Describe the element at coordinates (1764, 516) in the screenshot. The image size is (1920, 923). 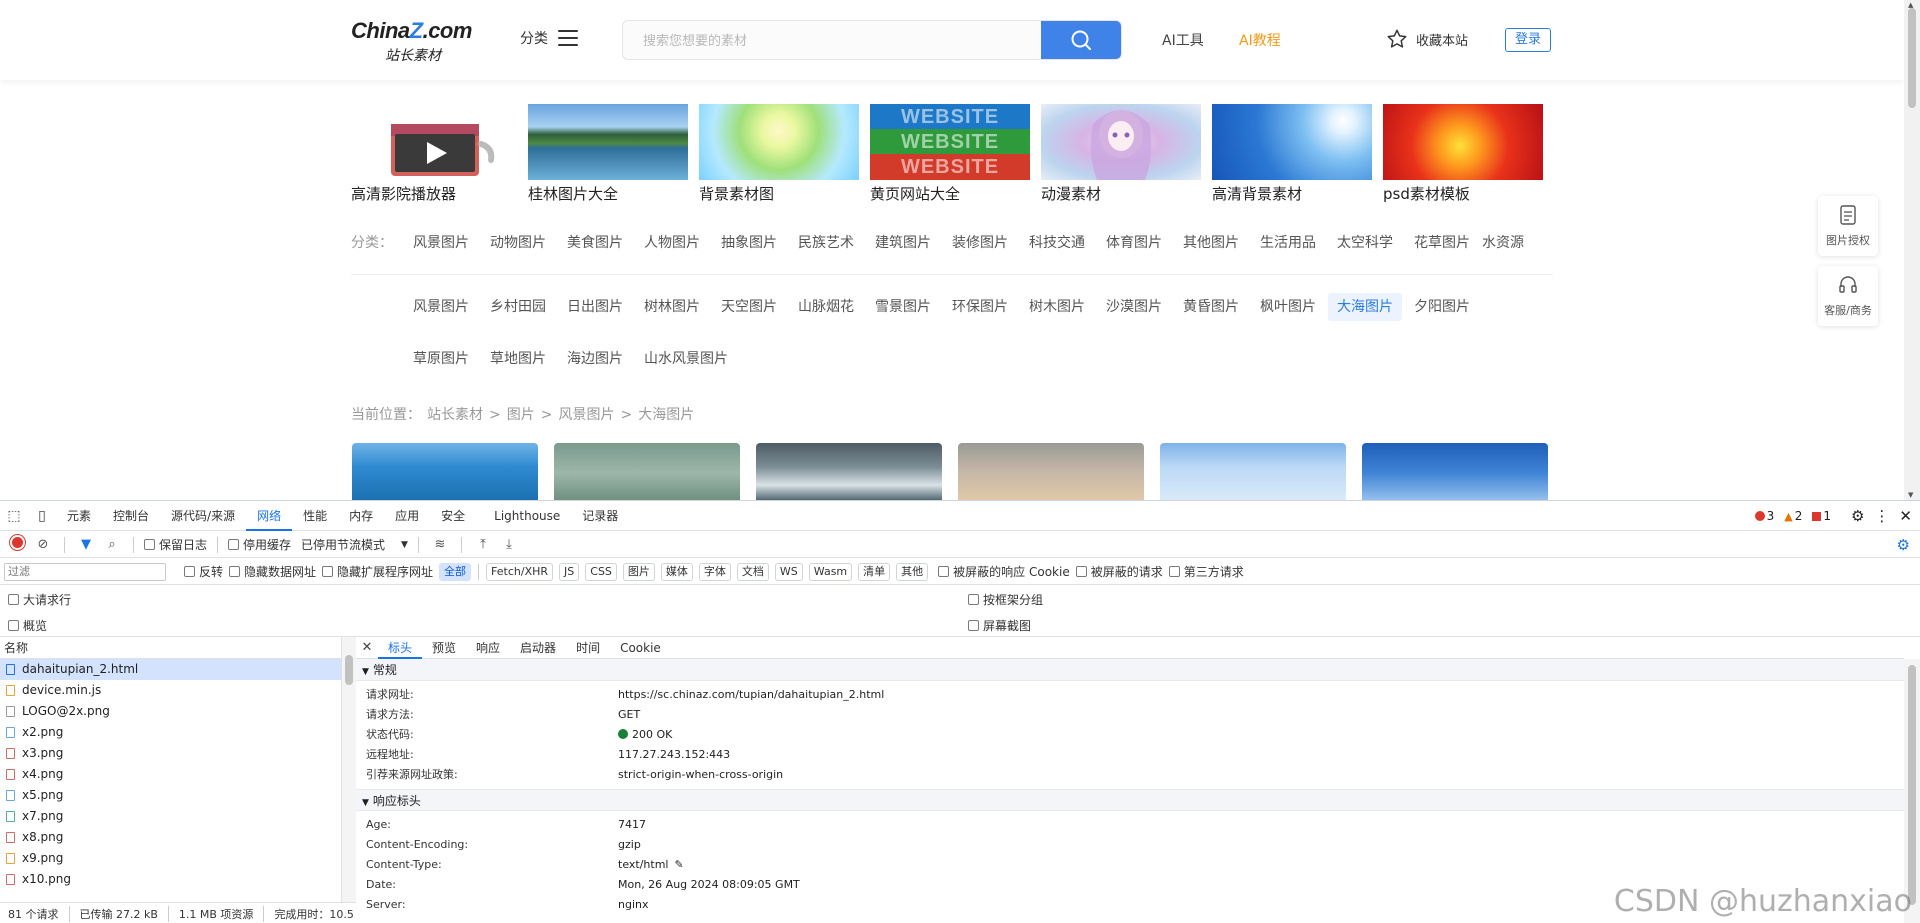
I see `error-count: 3` at that location.